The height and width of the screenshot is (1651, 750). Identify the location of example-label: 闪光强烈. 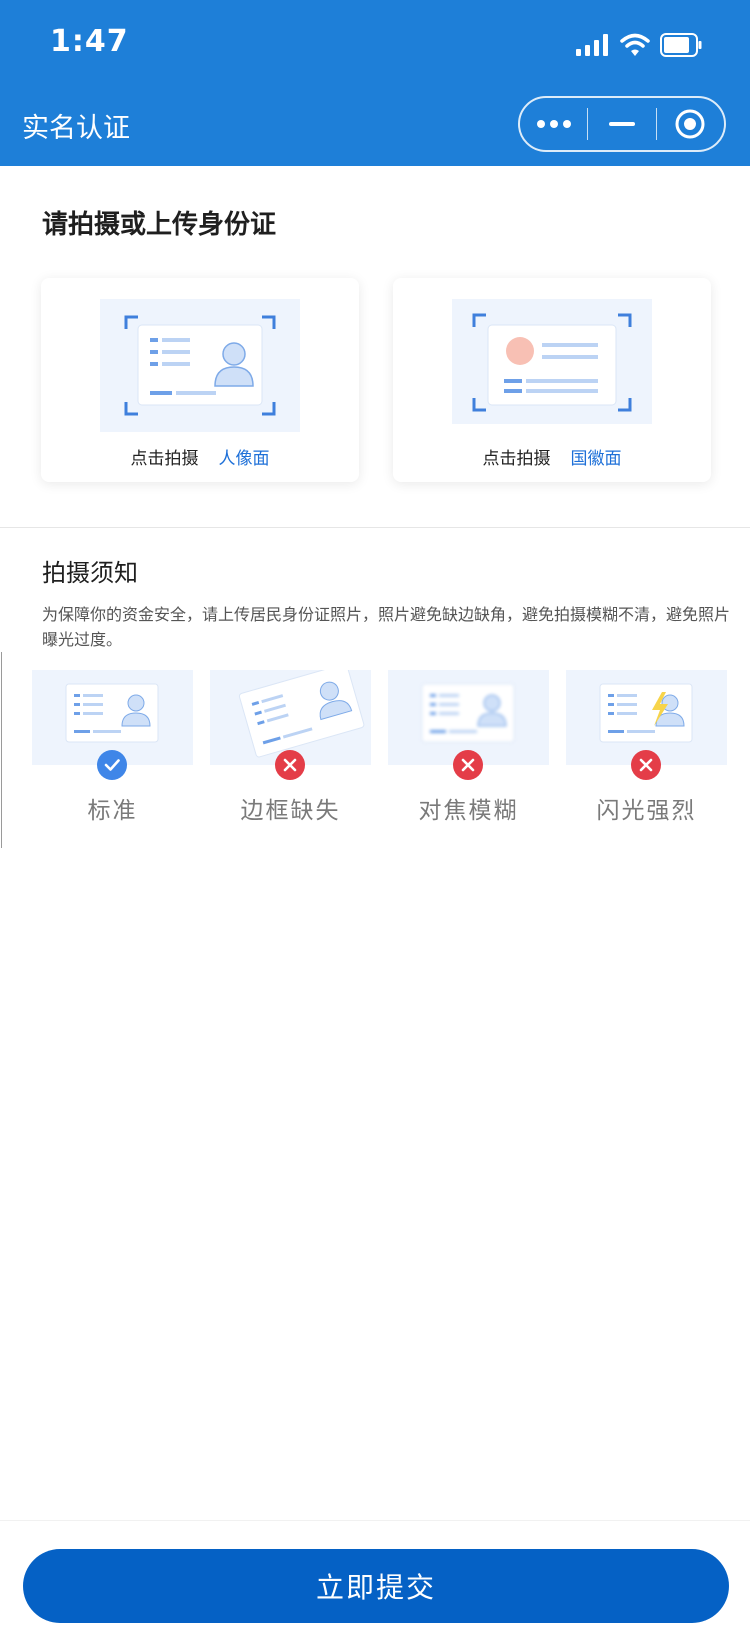
(646, 811).